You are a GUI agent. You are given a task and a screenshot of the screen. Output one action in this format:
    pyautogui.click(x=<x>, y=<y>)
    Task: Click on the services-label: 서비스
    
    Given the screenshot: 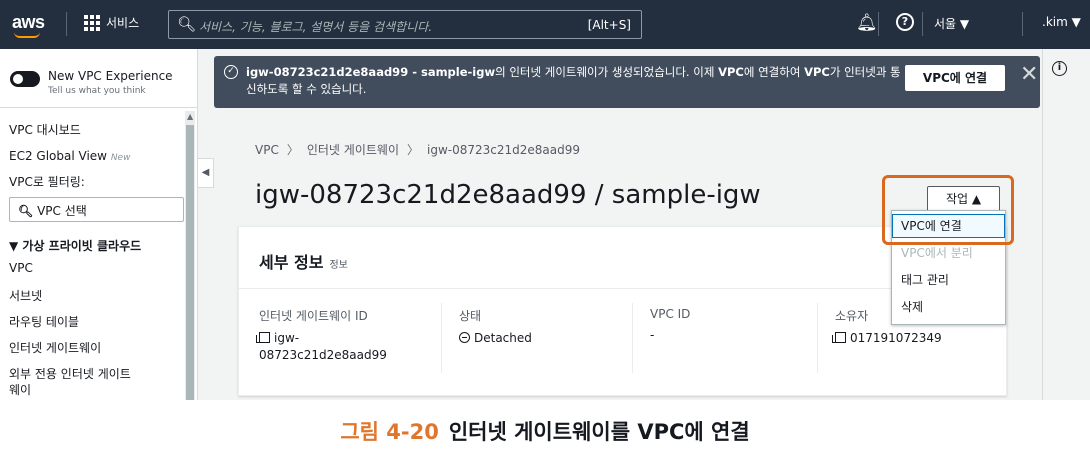 What is the action you would take?
    pyautogui.click(x=123, y=23)
    